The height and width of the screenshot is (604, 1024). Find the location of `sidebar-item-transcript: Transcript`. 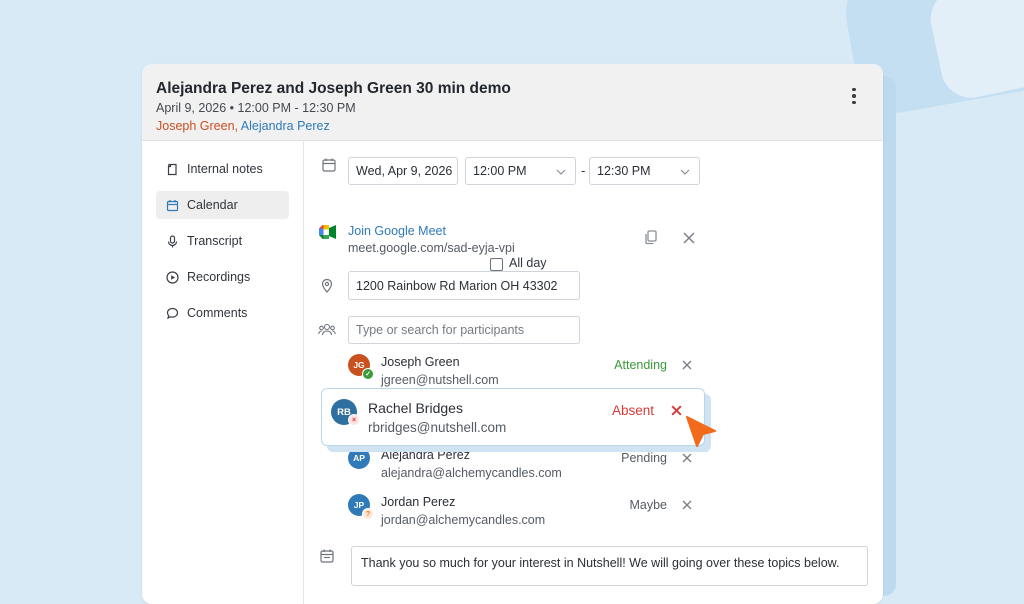

sidebar-item-transcript: Transcript is located at coordinates (222, 241).